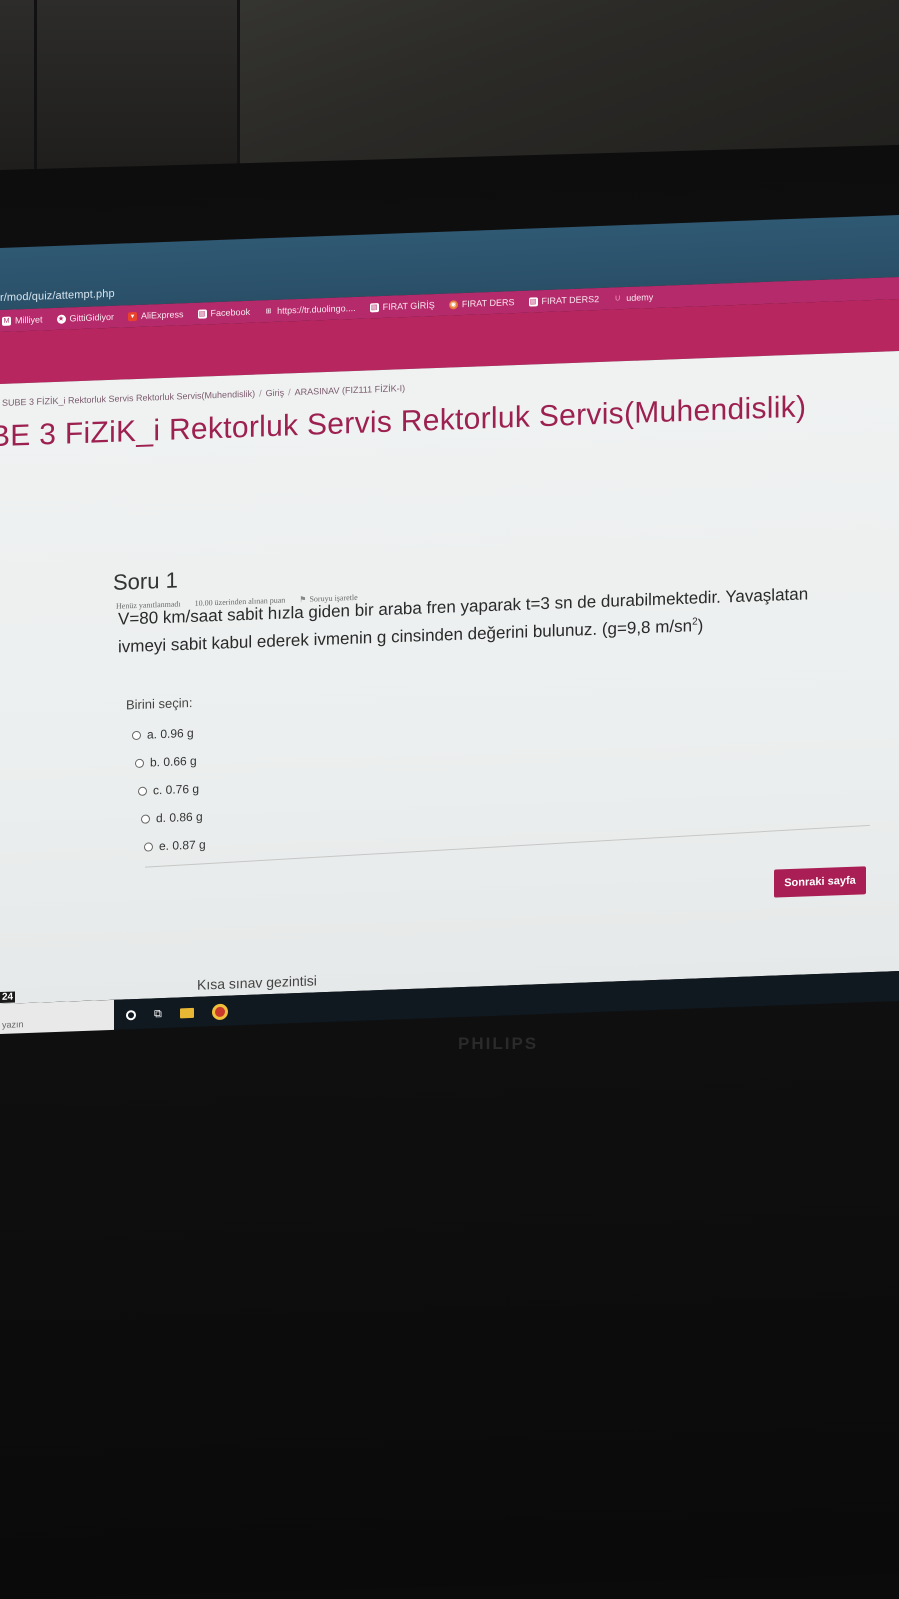  What do you see at coordinates (175, 845) in the screenshot?
I see `answer-option-e: e. 0.87 g` at bounding box center [175, 845].